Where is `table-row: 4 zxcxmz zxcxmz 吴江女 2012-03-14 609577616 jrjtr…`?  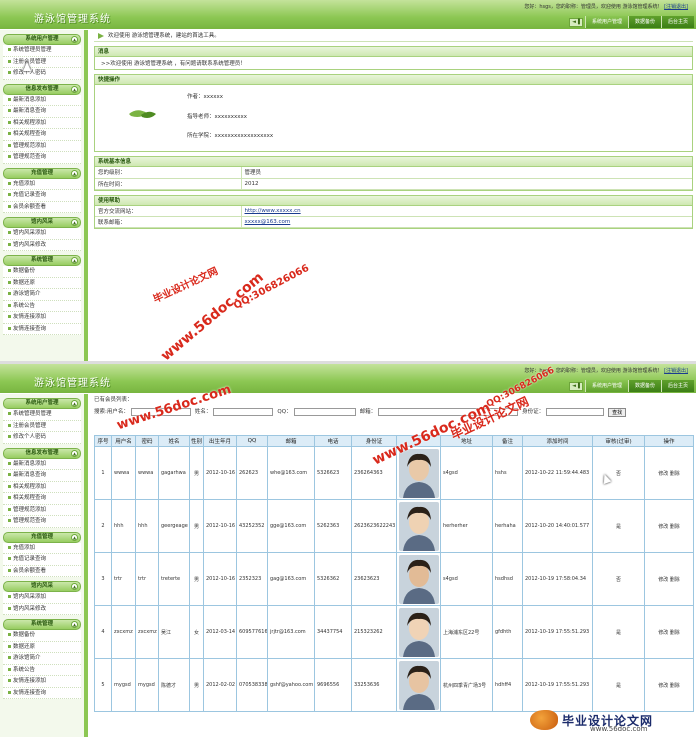 table-row: 4 zxcxmz zxcxmz 吴江女 2012-03-14 609577616 jrjtr… is located at coordinates (394, 632).